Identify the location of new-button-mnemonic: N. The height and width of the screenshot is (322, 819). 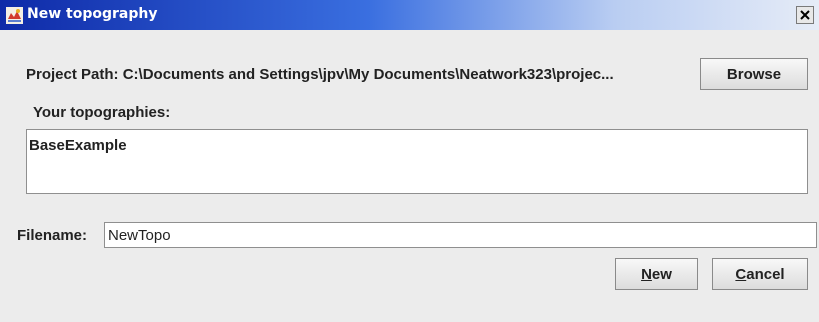
(646, 274).